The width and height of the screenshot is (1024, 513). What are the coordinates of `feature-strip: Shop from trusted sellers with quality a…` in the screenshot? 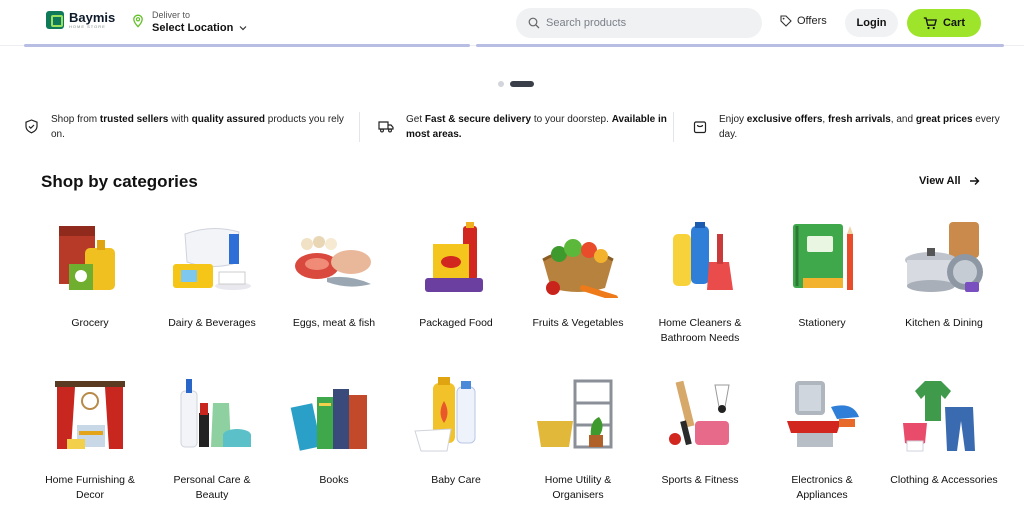 It's located at (514, 129).